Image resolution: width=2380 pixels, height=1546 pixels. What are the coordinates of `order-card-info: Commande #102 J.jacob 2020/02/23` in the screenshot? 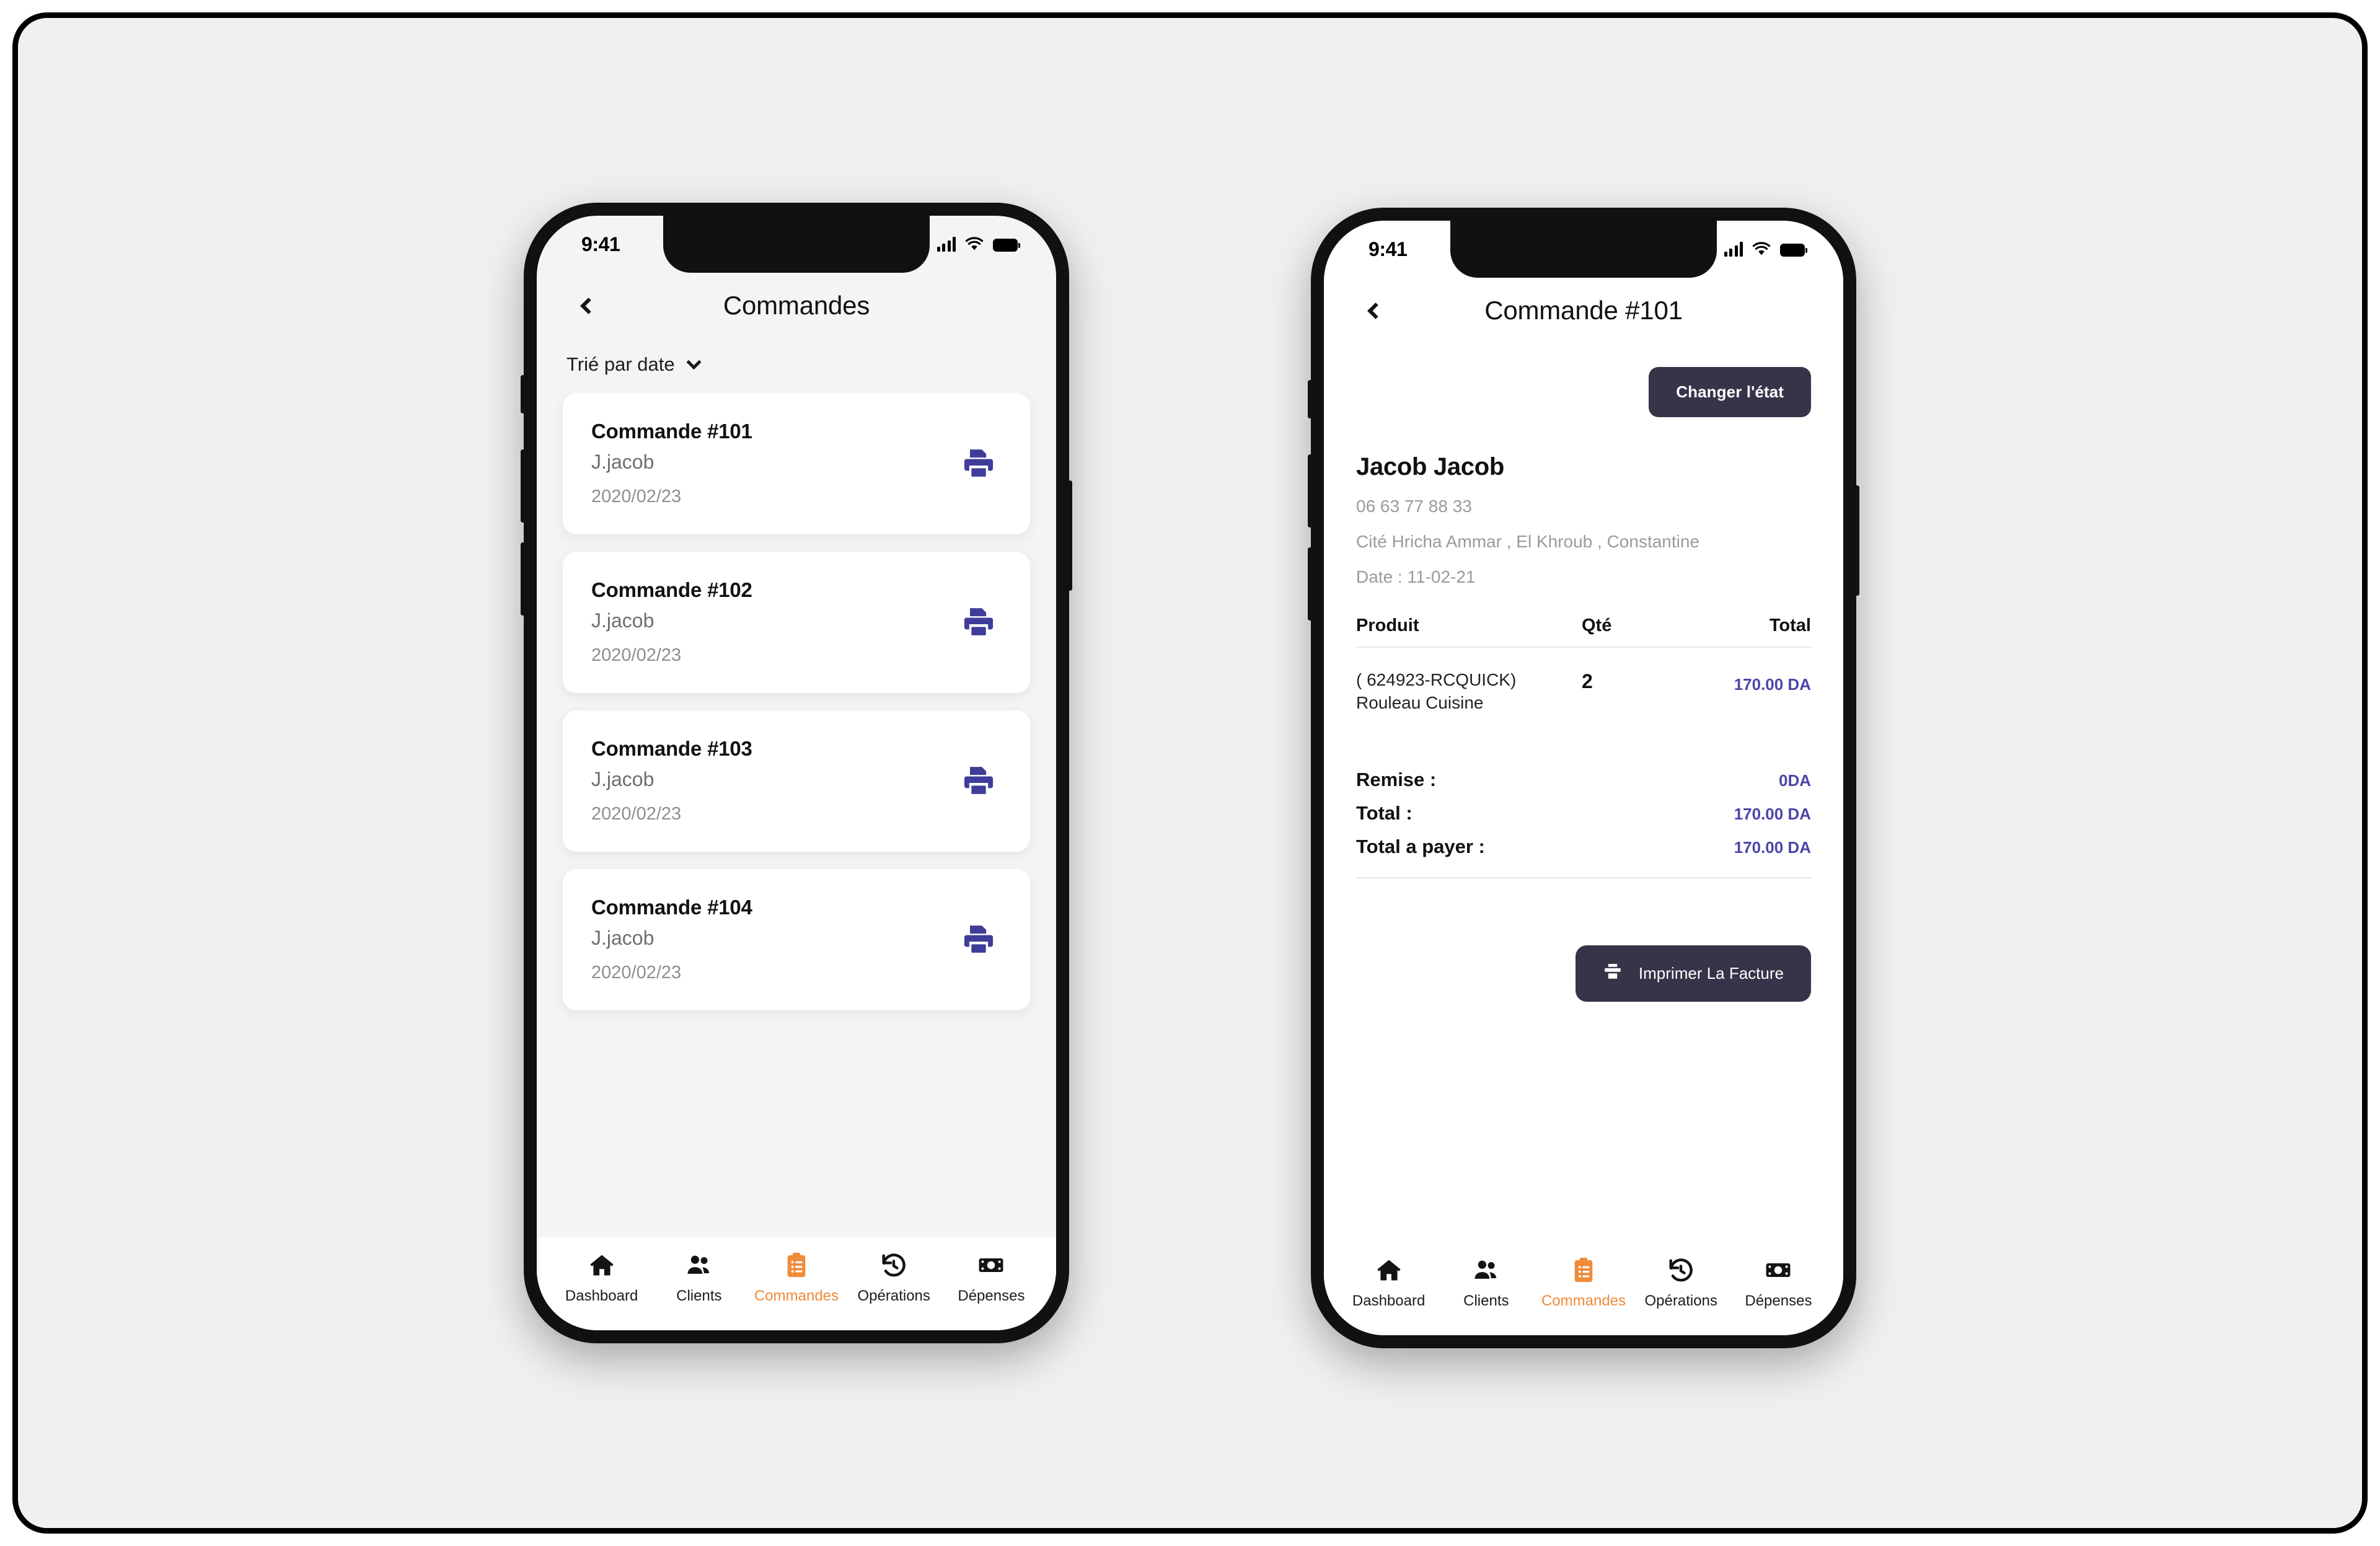 It's located at (671, 622).